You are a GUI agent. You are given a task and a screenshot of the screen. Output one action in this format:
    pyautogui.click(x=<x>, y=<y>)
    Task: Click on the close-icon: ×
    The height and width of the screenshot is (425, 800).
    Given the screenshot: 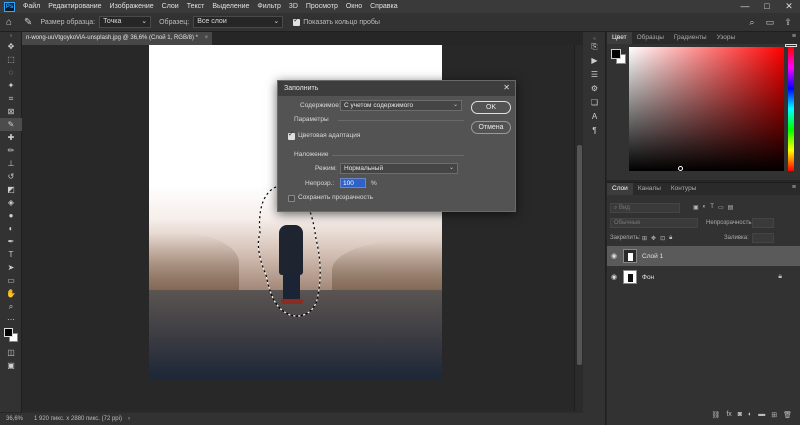 What is the action you would take?
    pyautogui.click(x=207, y=38)
    